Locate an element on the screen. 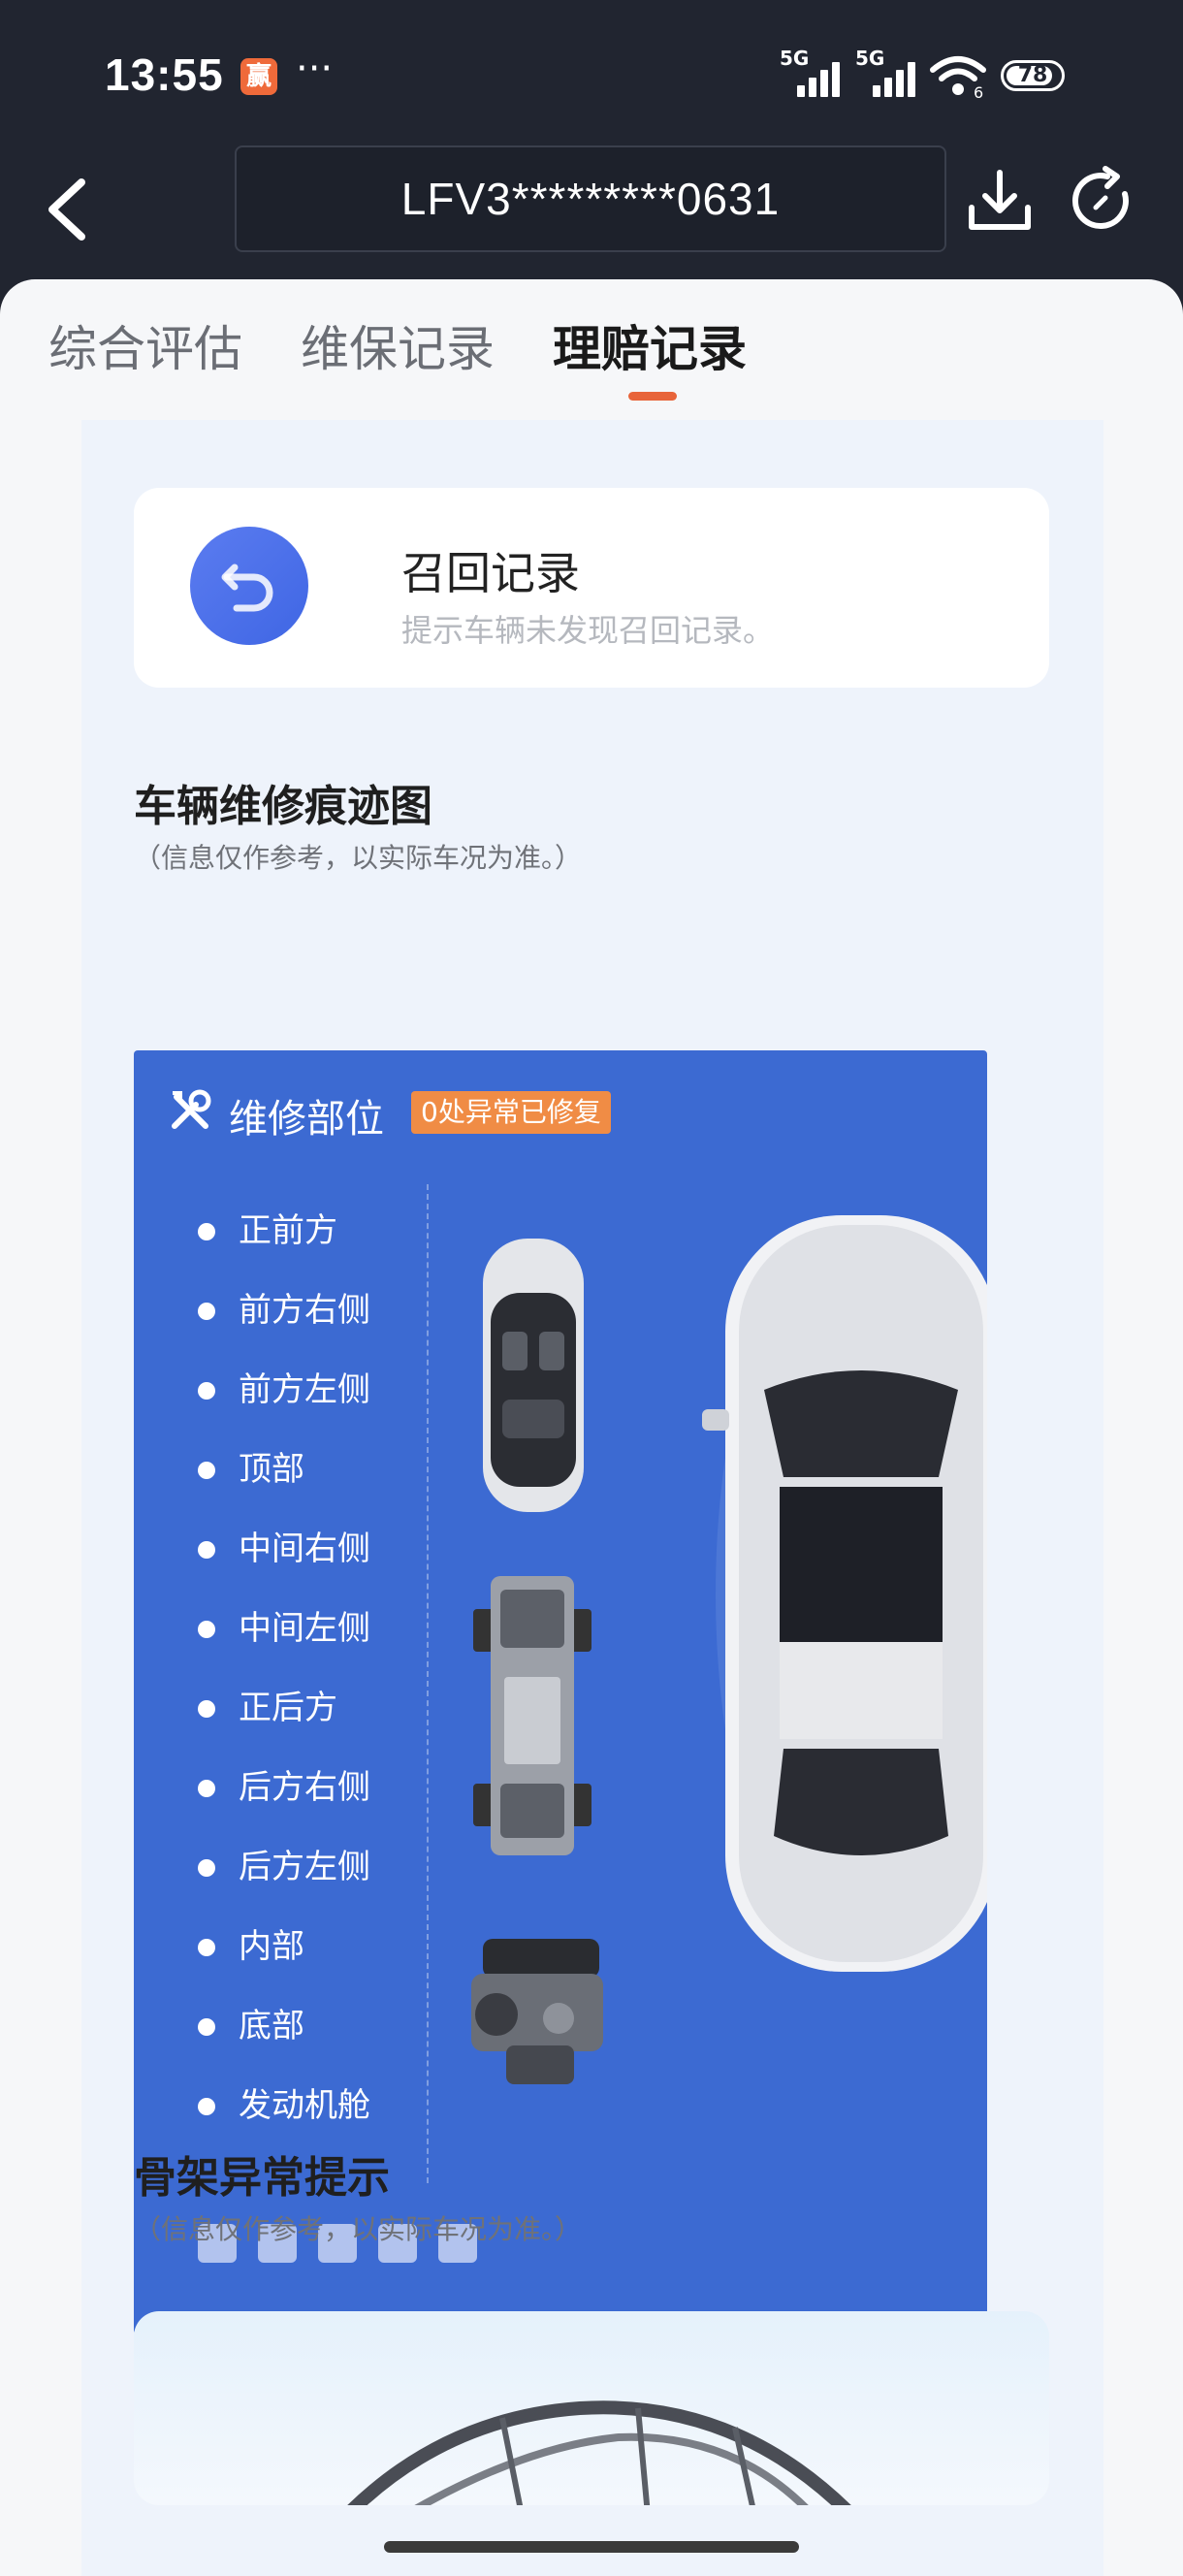  frame-title: 骨架异常提示 is located at coordinates (262, 2178).